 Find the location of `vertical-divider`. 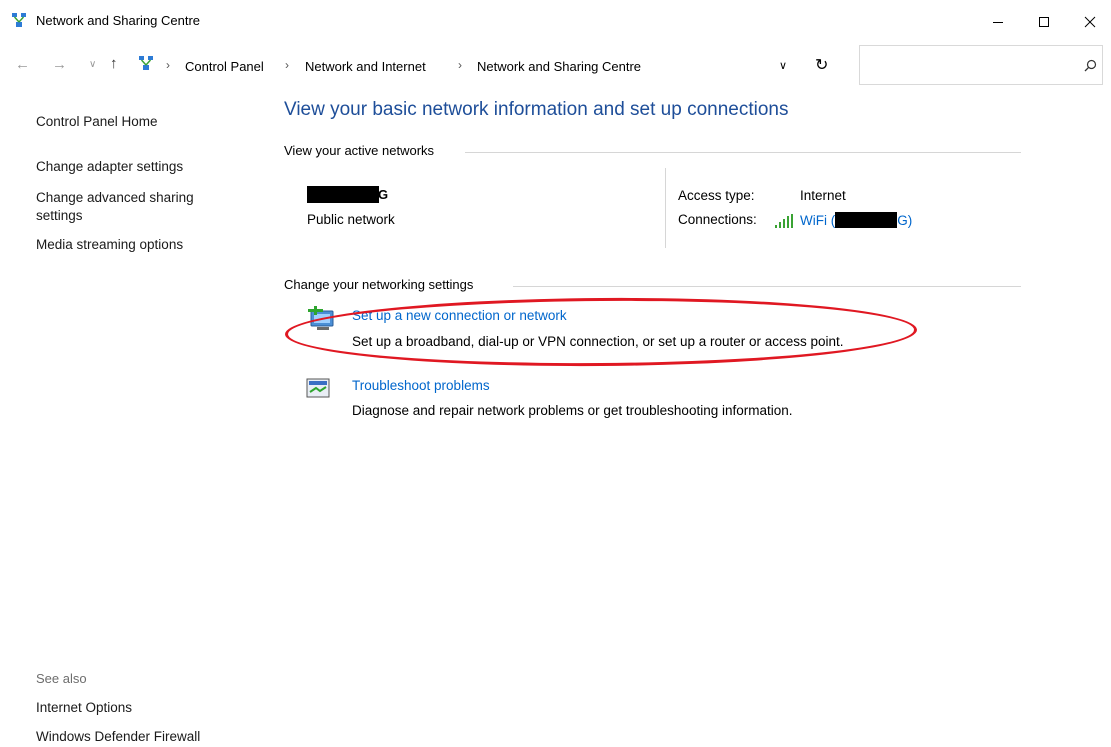

vertical-divider is located at coordinates (665, 208).